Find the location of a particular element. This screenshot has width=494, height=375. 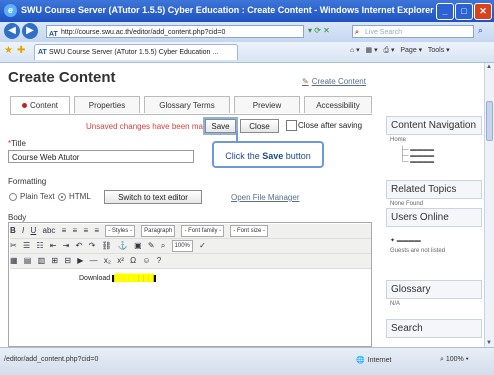

plain-text-radio is located at coordinates (13, 197).